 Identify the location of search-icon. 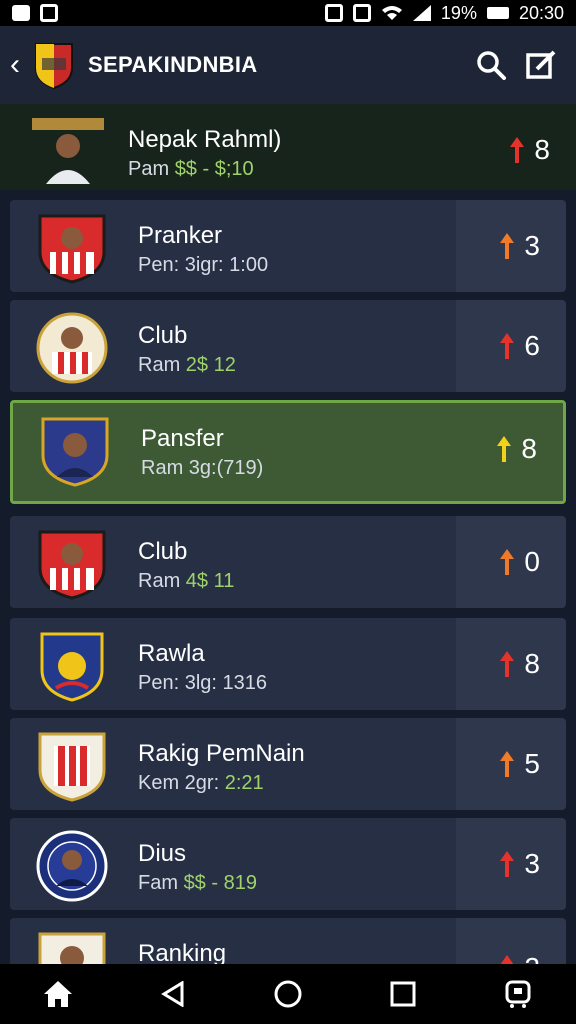
(491, 65).